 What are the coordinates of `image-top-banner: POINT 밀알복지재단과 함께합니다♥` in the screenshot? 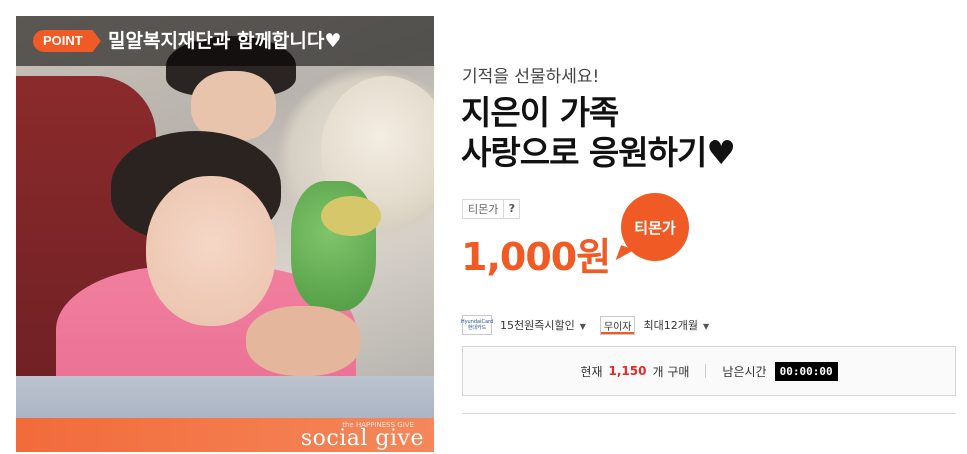 It's located at (225, 41).